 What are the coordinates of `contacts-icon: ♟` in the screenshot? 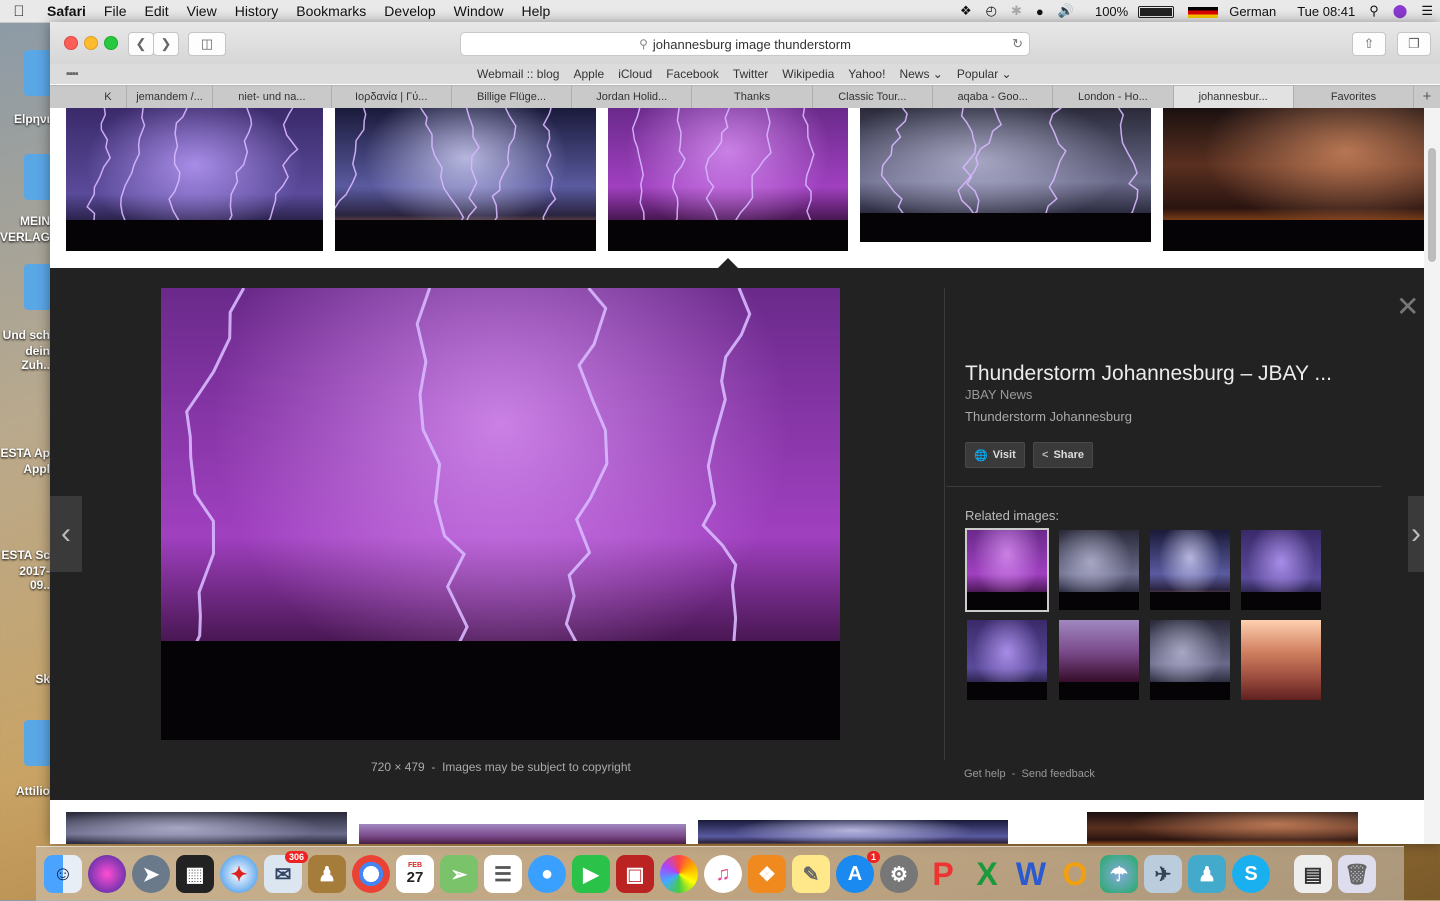 It's located at (327, 874).